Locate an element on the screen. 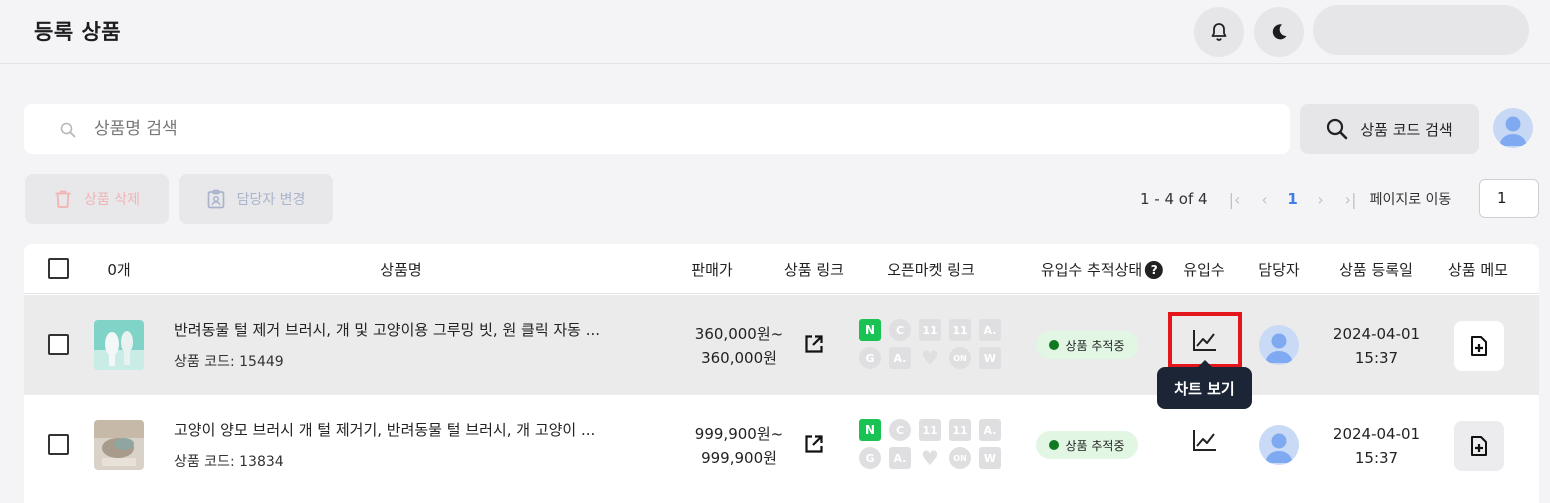  select-all-checkbox is located at coordinates (58, 268).